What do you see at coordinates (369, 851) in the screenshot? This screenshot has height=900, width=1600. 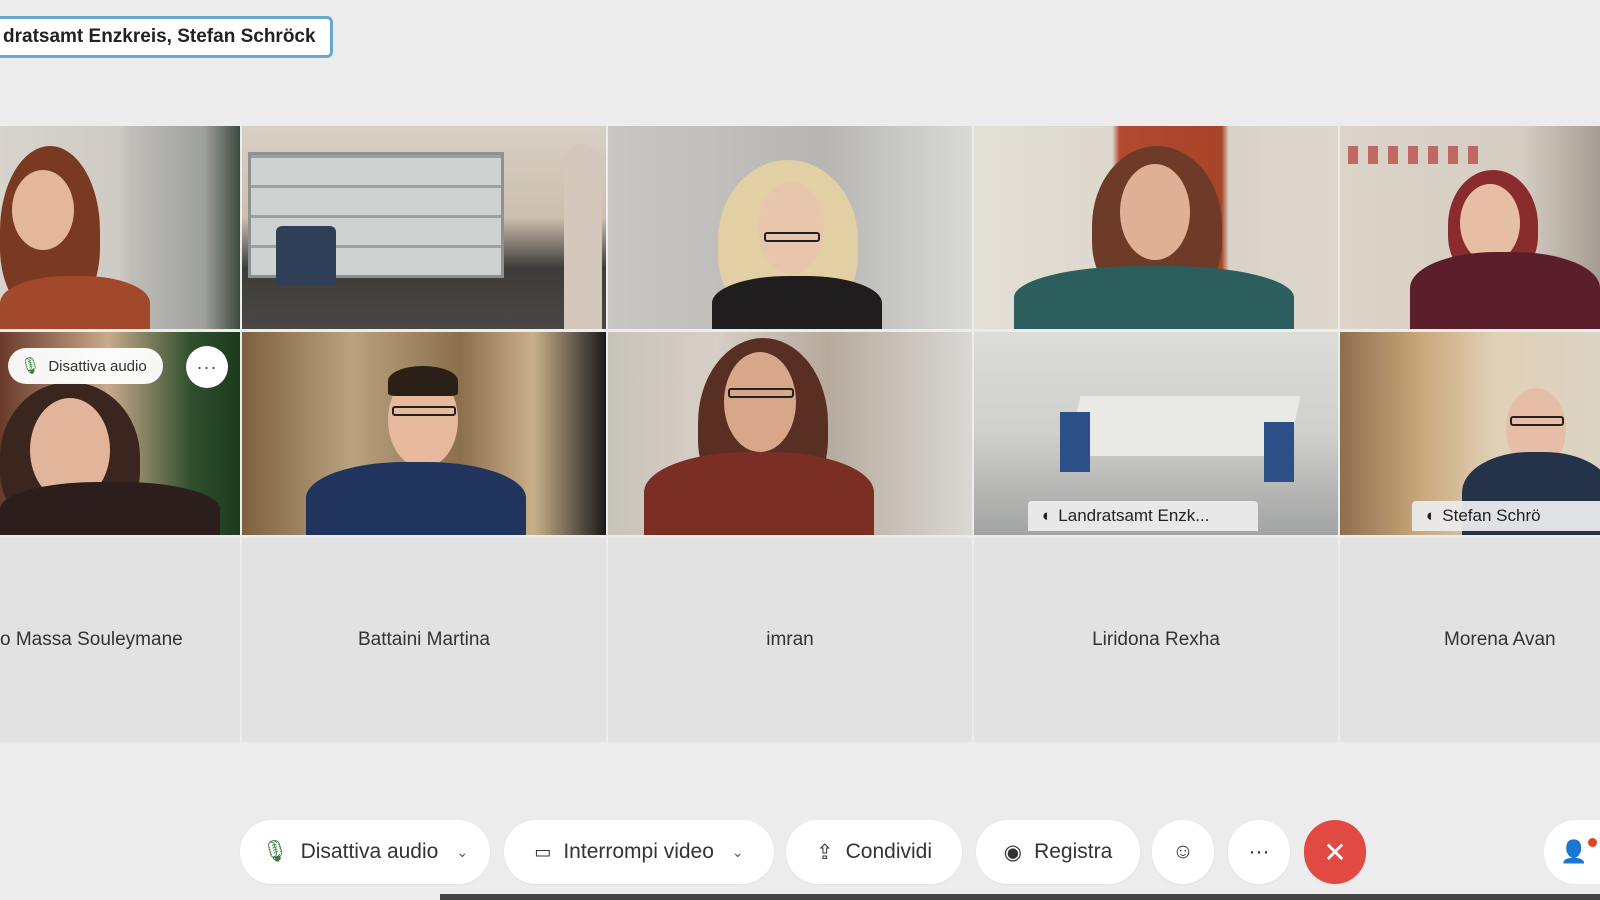 I see `mute-label: Disattiva audio` at bounding box center [369, 851].